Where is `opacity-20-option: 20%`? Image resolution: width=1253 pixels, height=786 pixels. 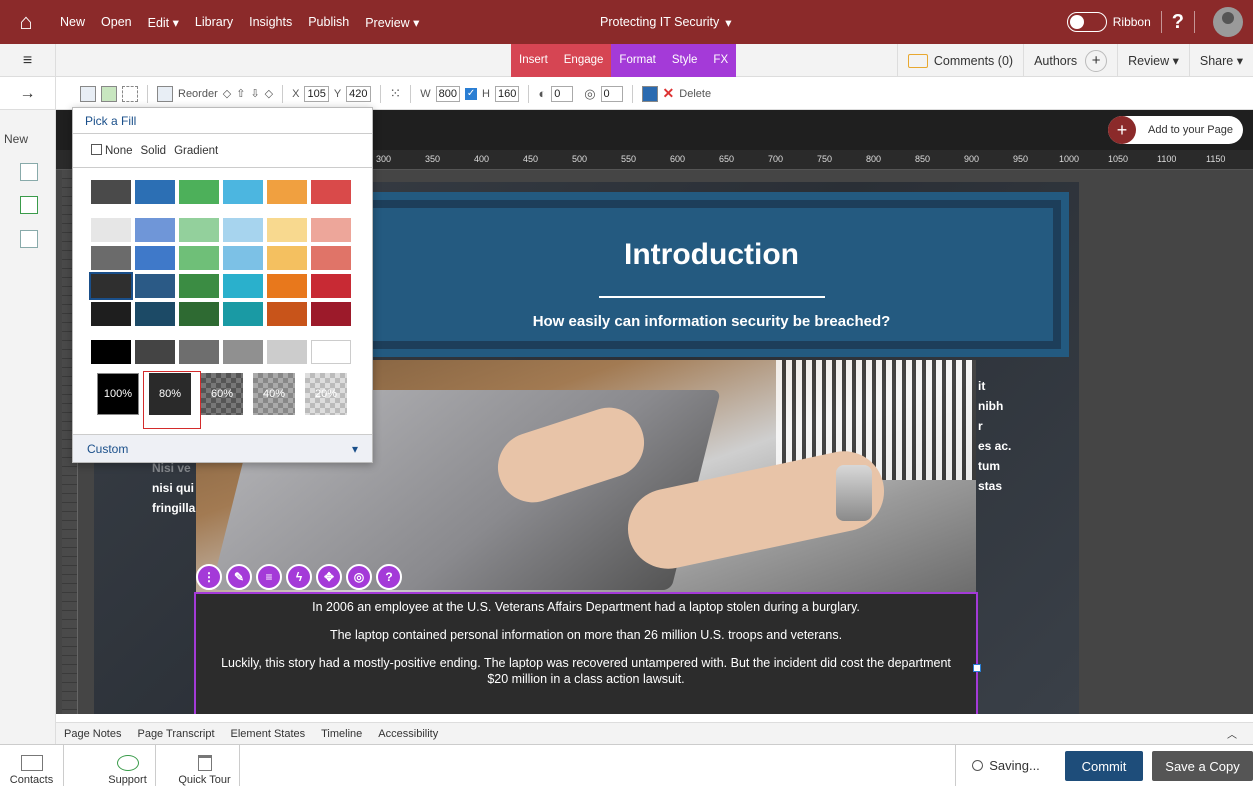
opacity-20-option: 20% is located at coordinates (326, 394).